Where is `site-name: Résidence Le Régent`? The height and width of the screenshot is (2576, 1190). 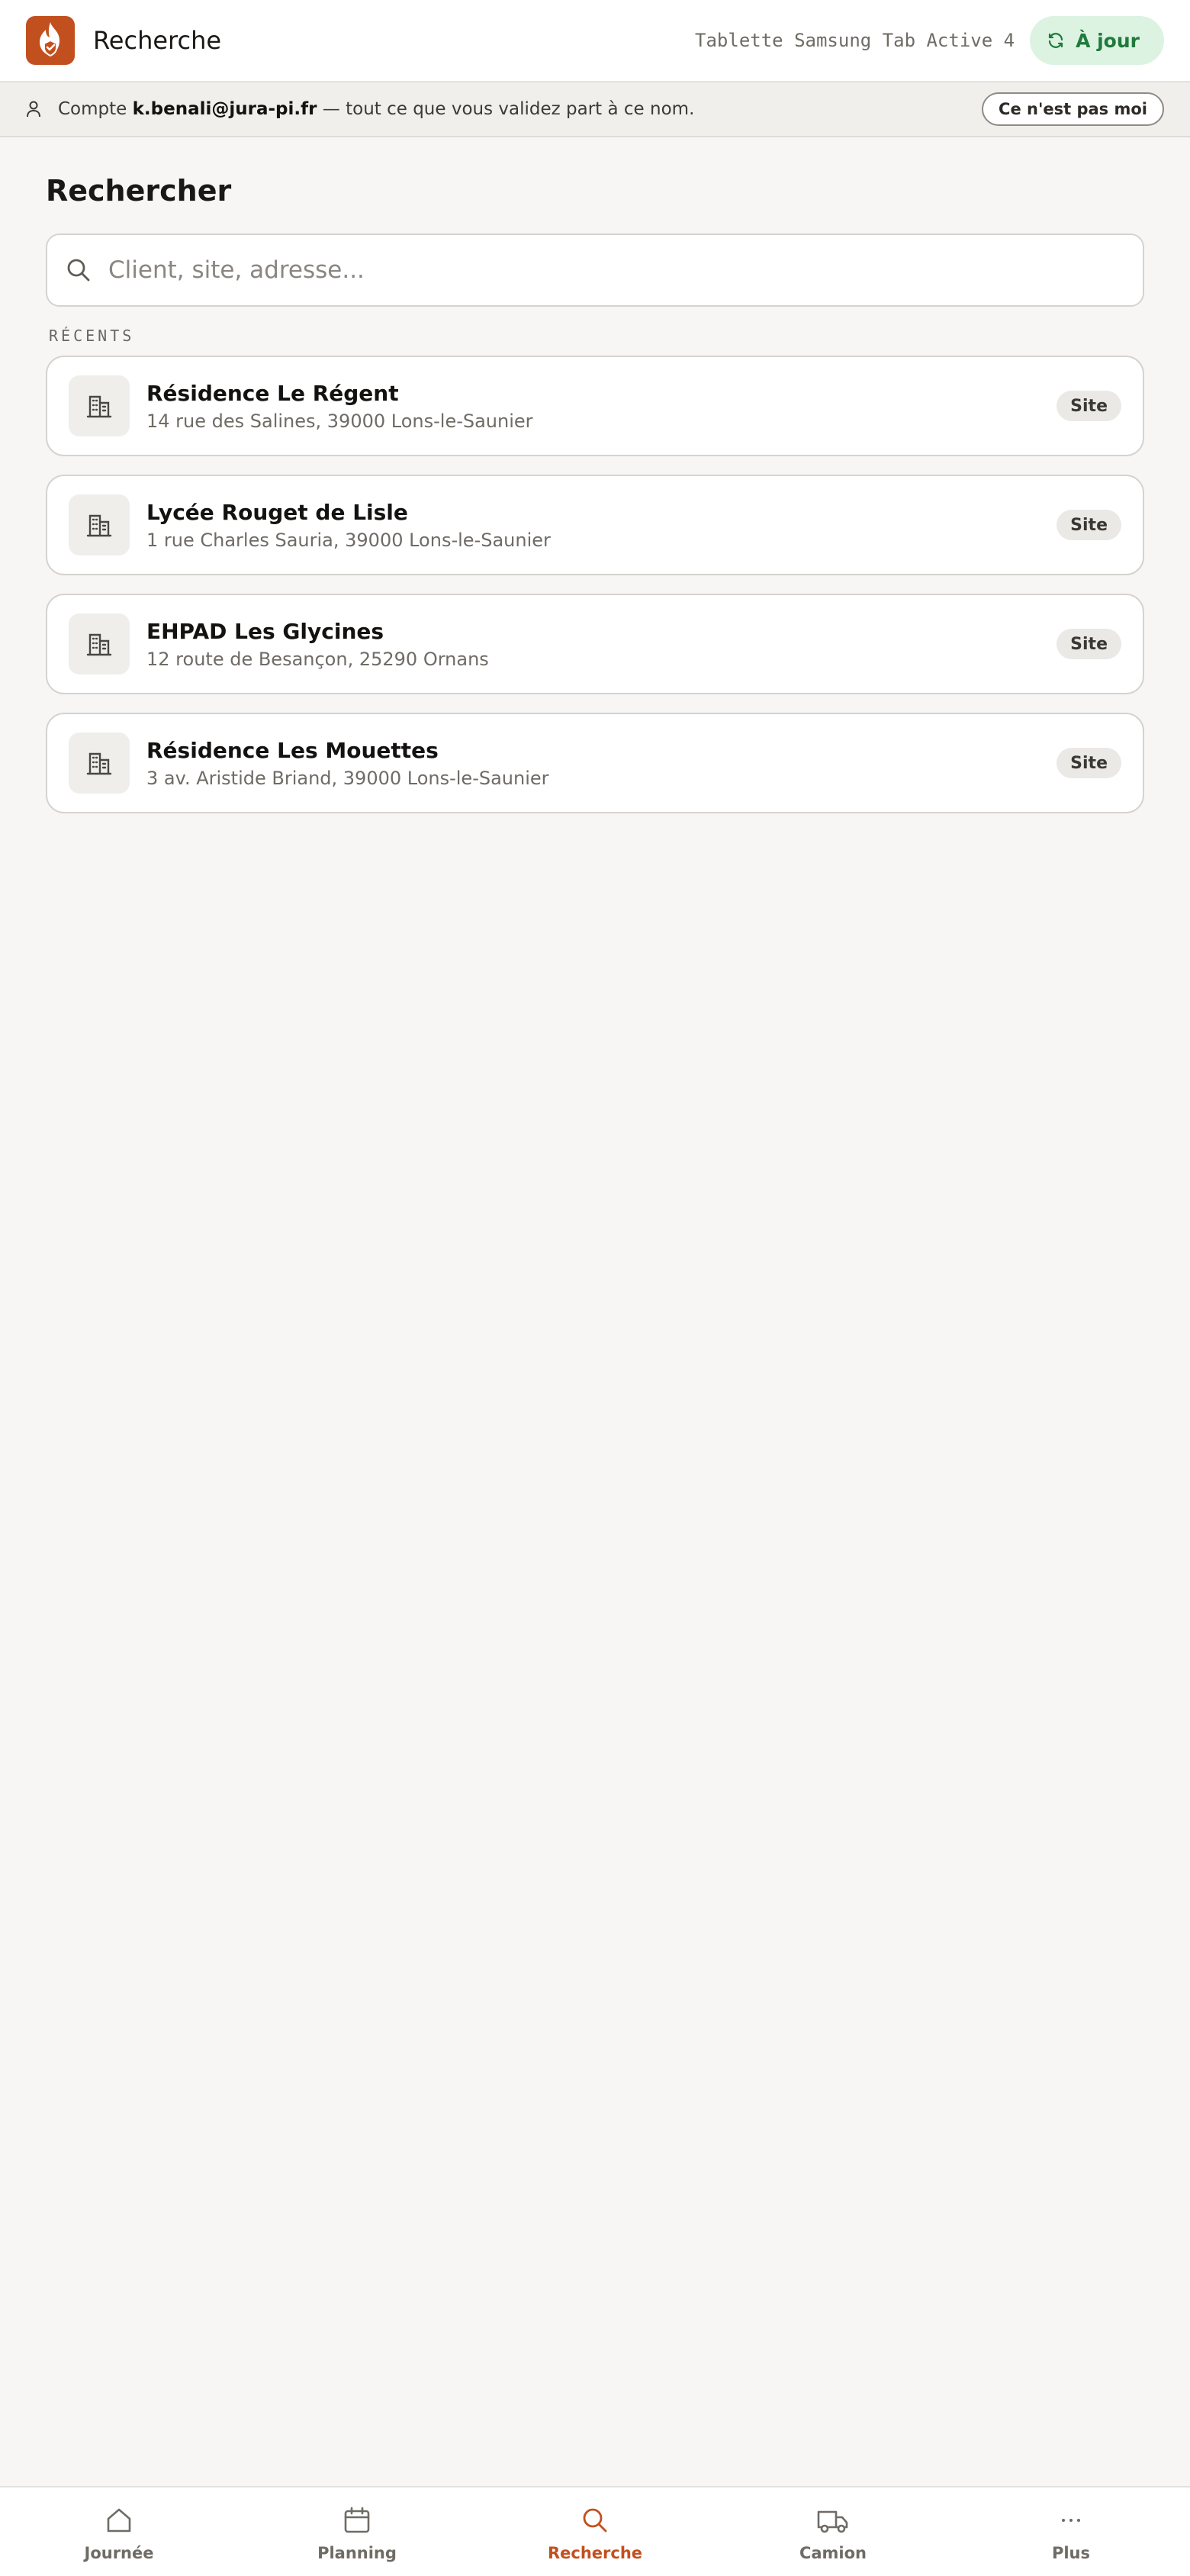 site-name: Résidence Le Régent is located at coordinates (272, 393).